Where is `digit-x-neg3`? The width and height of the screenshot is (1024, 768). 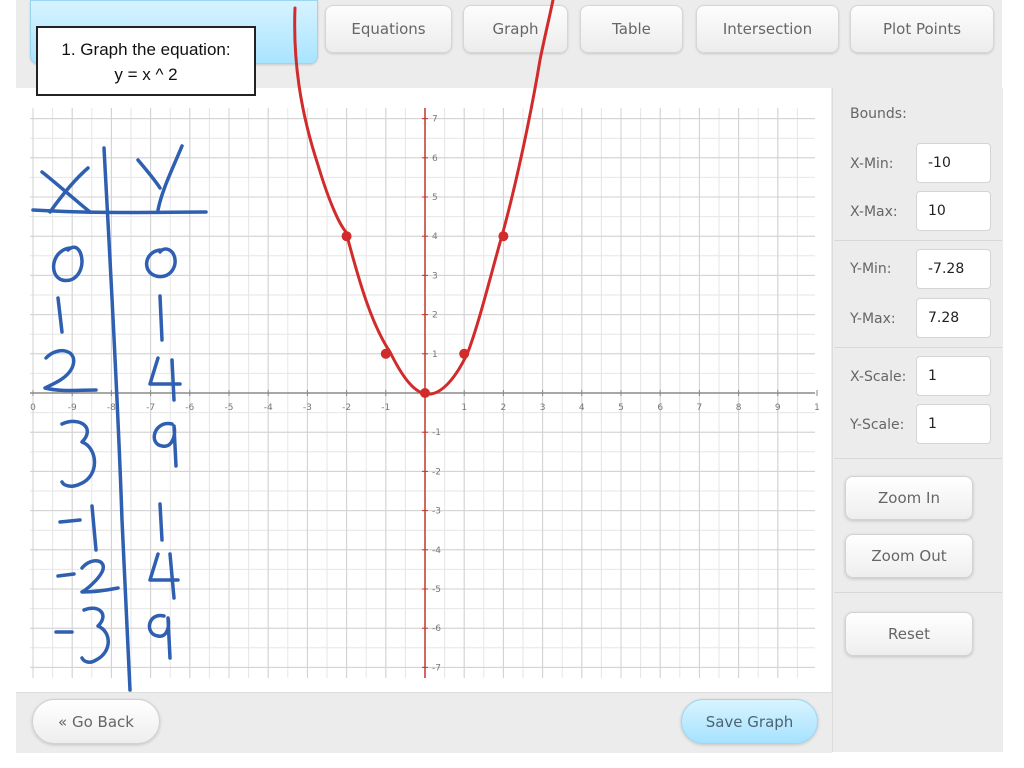
digit-x-neg3 is located at coordinates (82, 635).